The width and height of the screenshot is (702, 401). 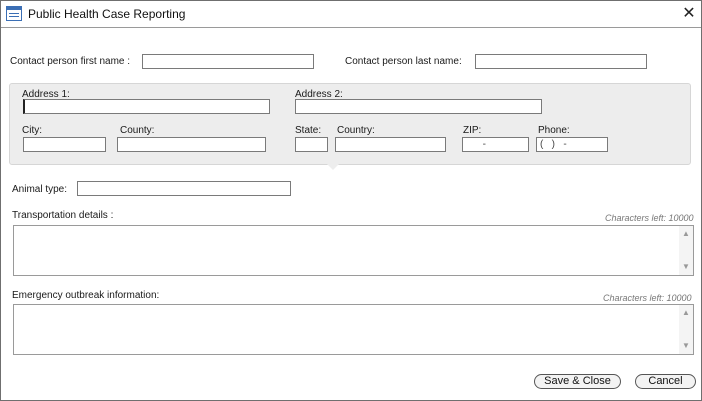 I want to click on animal-type-label: Animal type:, so click(x=40, y=189).